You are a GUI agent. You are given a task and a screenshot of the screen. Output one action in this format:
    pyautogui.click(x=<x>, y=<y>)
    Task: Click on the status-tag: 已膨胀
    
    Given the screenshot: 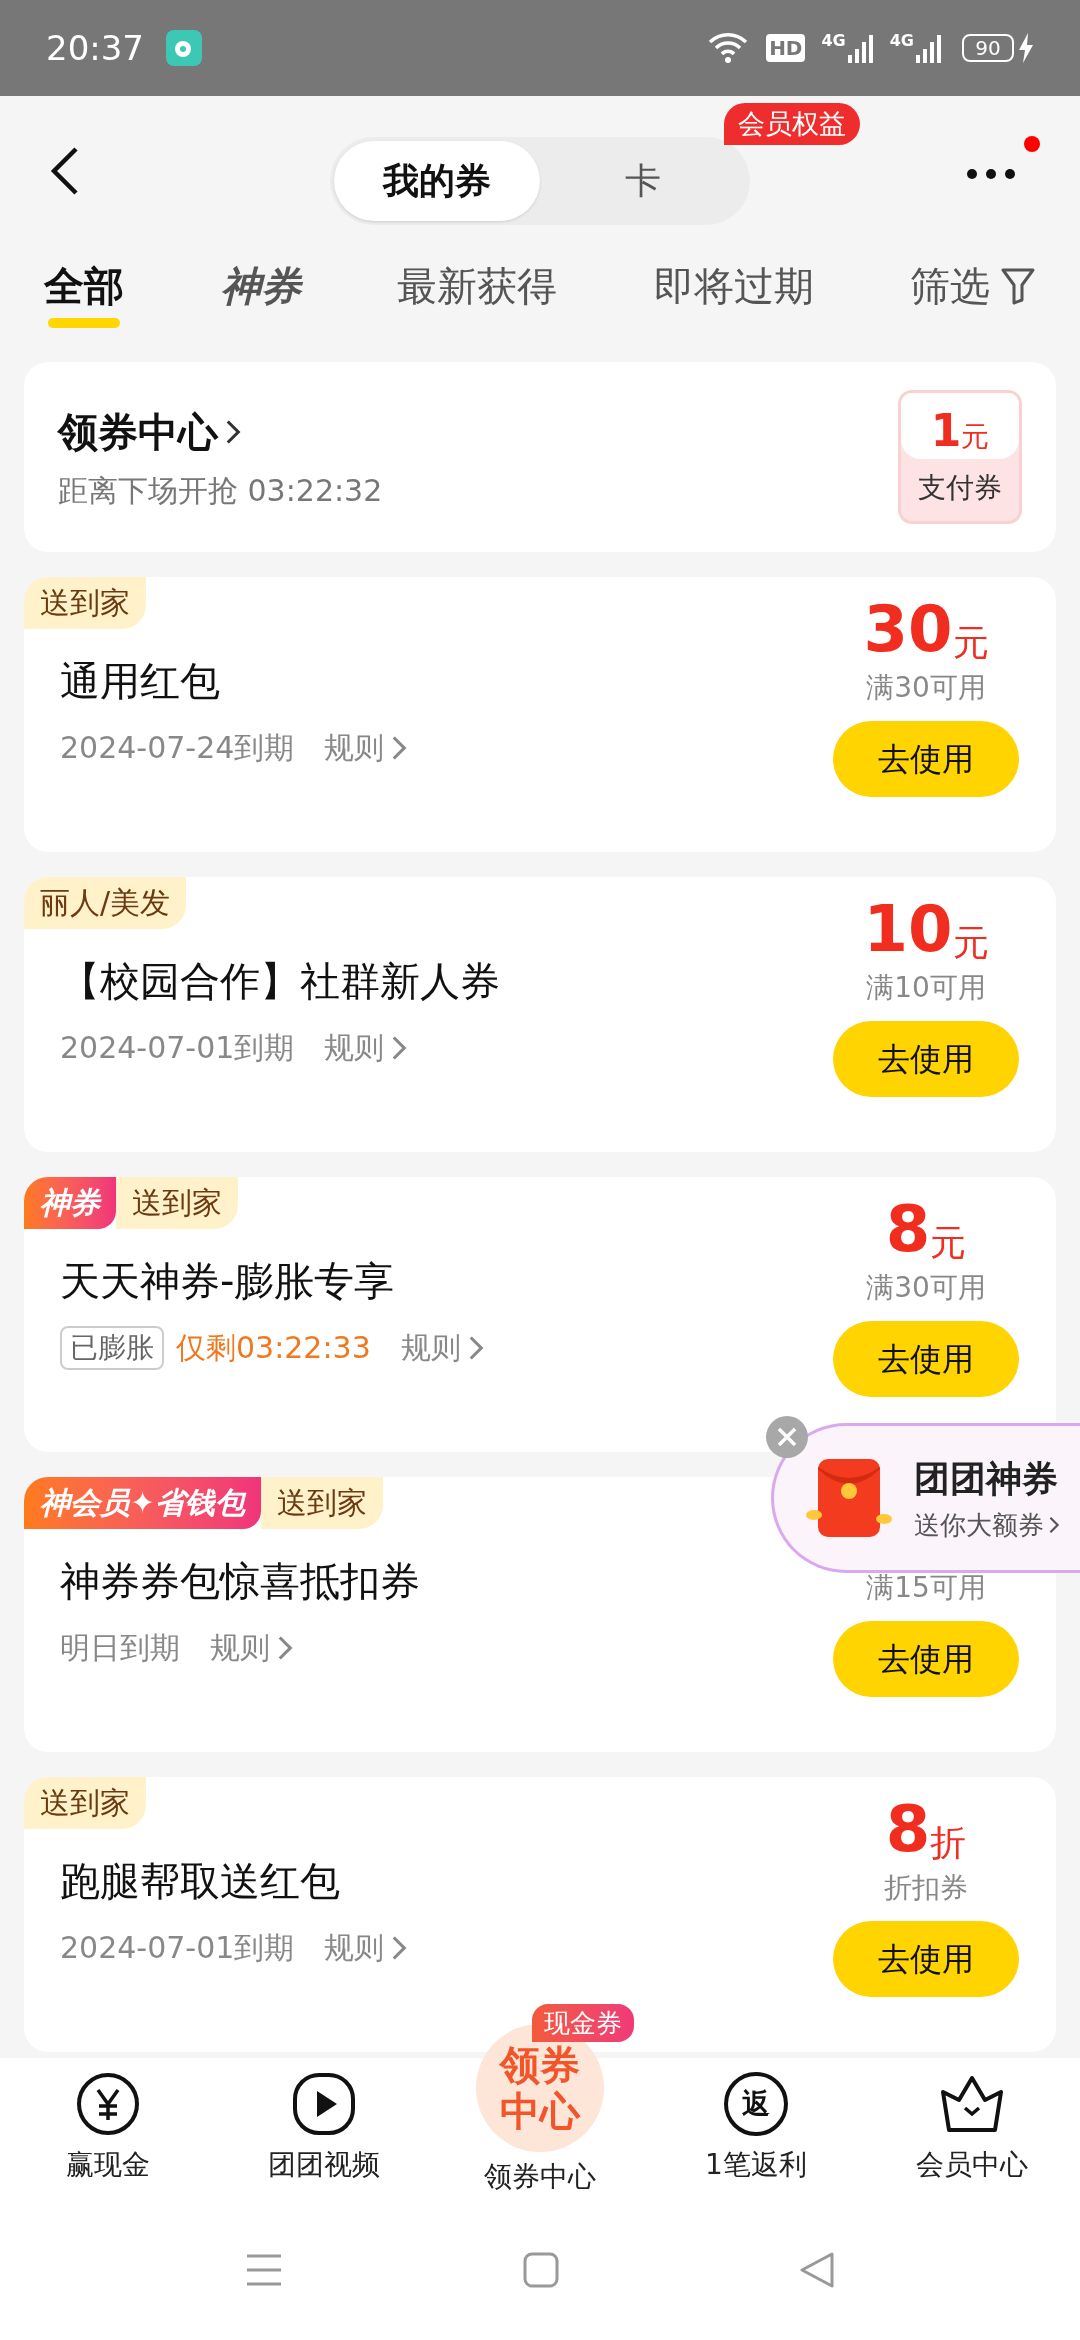 What is the action you would take?
    pyautogui.click(x=112, y=1347)
    